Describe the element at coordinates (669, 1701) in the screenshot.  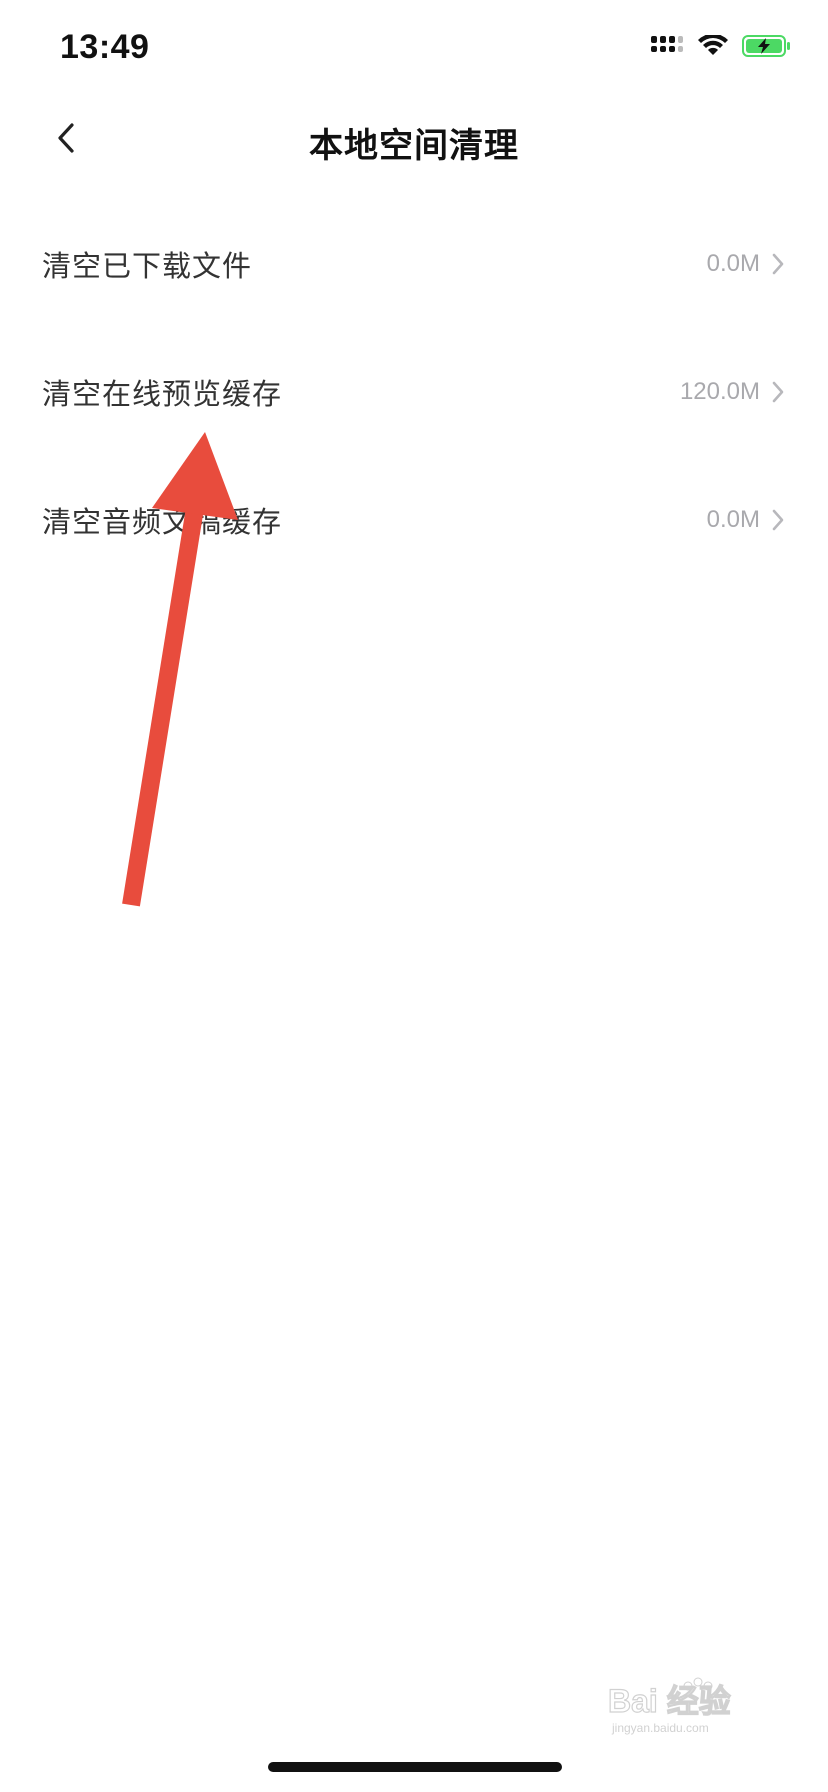
I see `watermark-text: Bai 经验` at that location.